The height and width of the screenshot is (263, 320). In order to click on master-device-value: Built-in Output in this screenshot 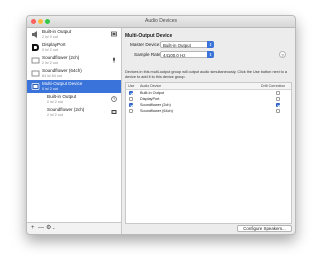, I will do `click(177, 45)`.